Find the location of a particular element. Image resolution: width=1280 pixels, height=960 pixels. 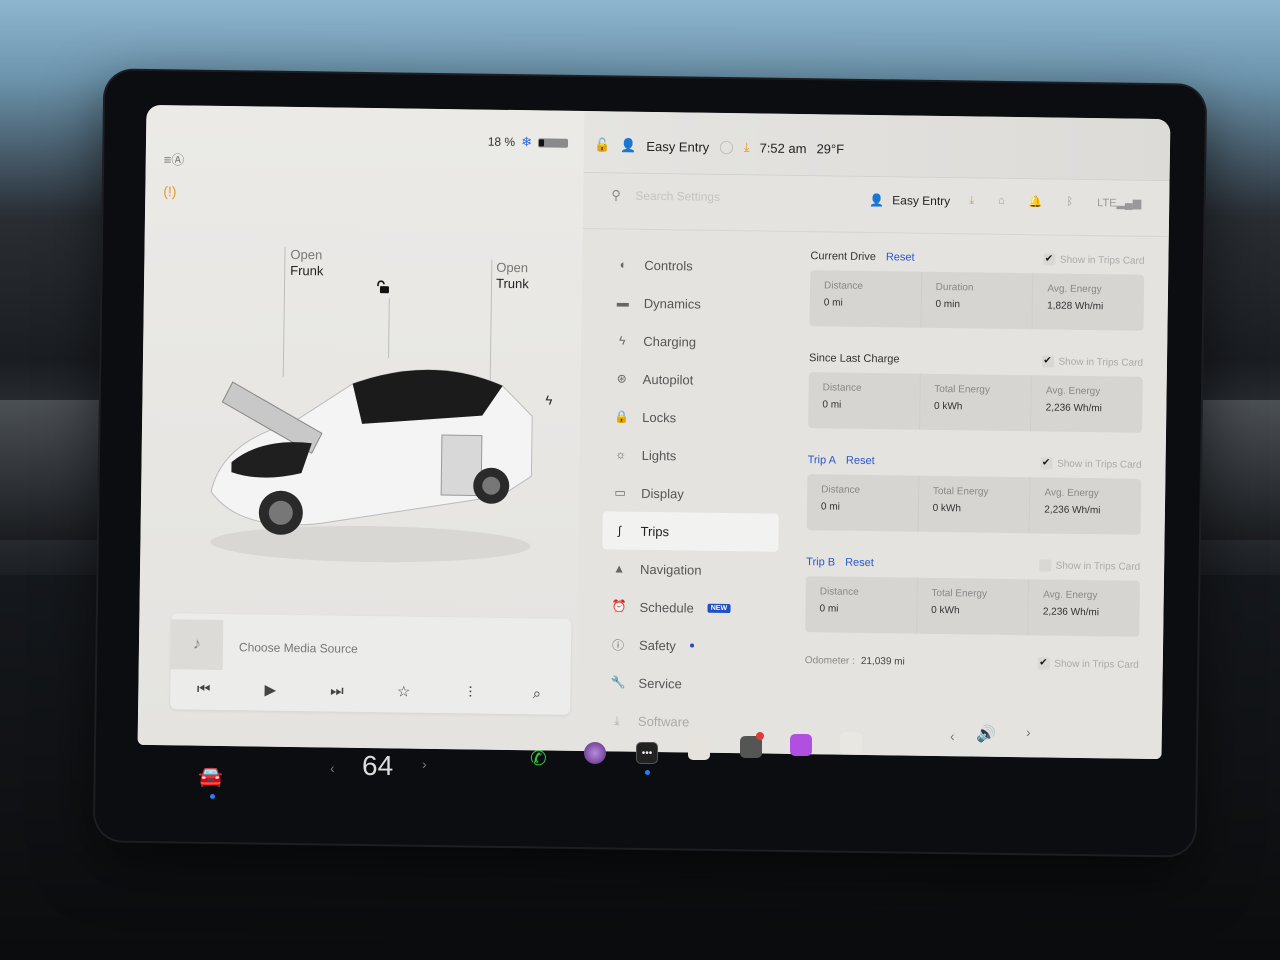

cabin-temperature: 64 is located at coordinates (377, 766).